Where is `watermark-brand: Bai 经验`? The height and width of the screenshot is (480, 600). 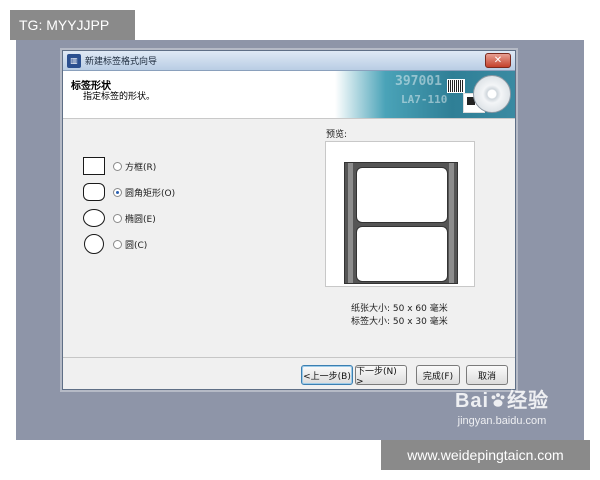 watermark-brand: Bai 经验 is located at coordinates (502, 401).